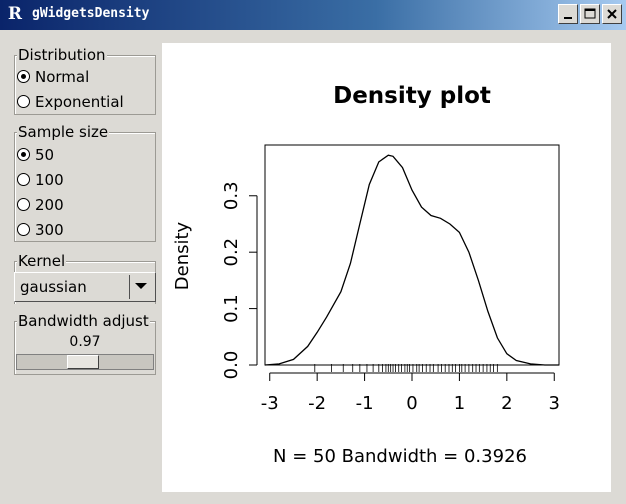  What do you see at coordinates (79, 102) in the screenshot?
I see `radio-exponential-label: Exponential` at bounding box center [79, 102].